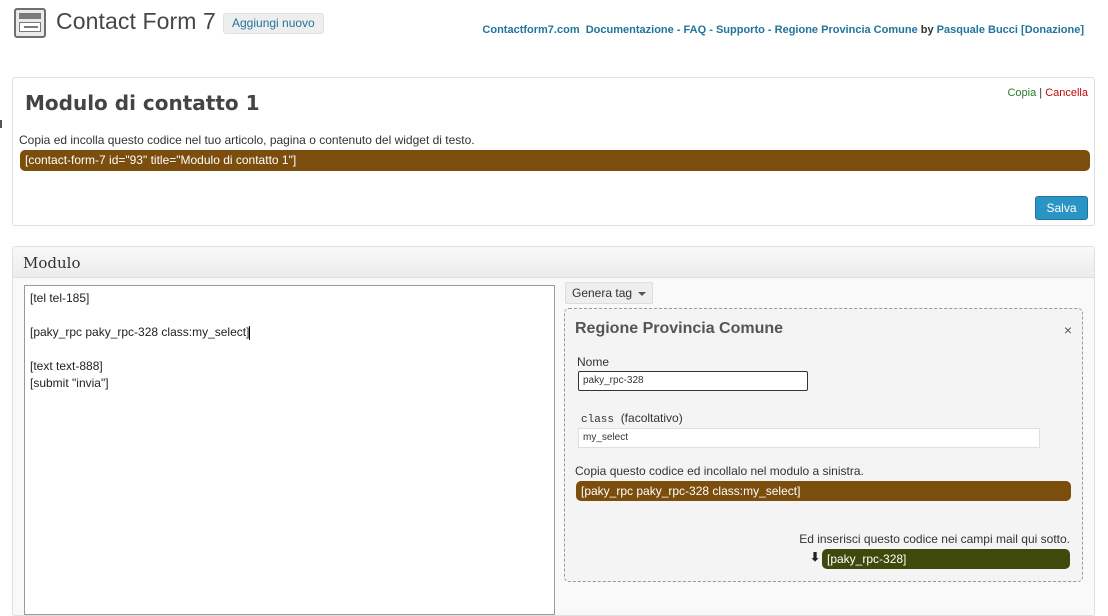 The image size is (1108, 616). What do you see at coordinates (1066, 93) in the screenshot?
I see `delete-link: Cancella` at bounding box center [1066, 93].